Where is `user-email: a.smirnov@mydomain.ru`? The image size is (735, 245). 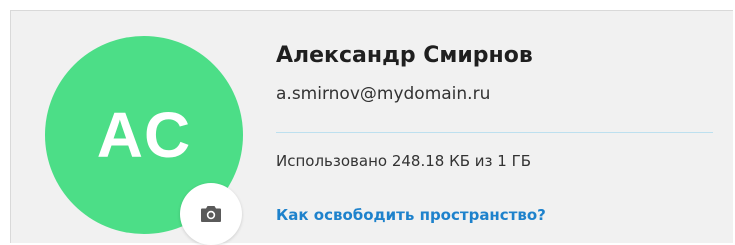 user-email: a.smirnov@mydomain.ru is located at coordinates (383, 94).